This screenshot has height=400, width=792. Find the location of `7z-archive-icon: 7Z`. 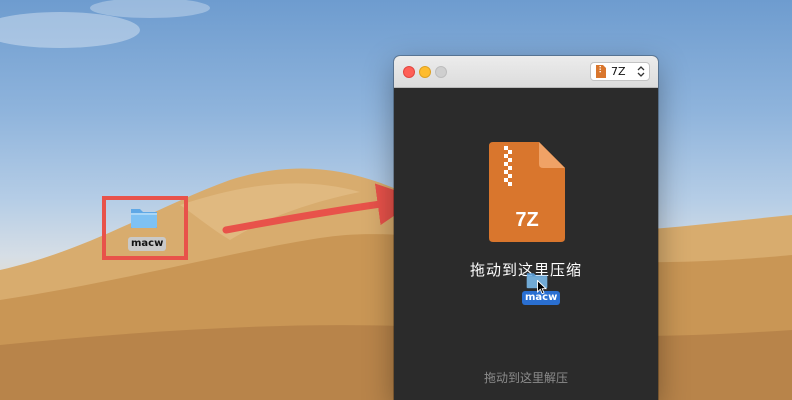

7z-archive-icon: 7Z is located at coordinates (527, 192).